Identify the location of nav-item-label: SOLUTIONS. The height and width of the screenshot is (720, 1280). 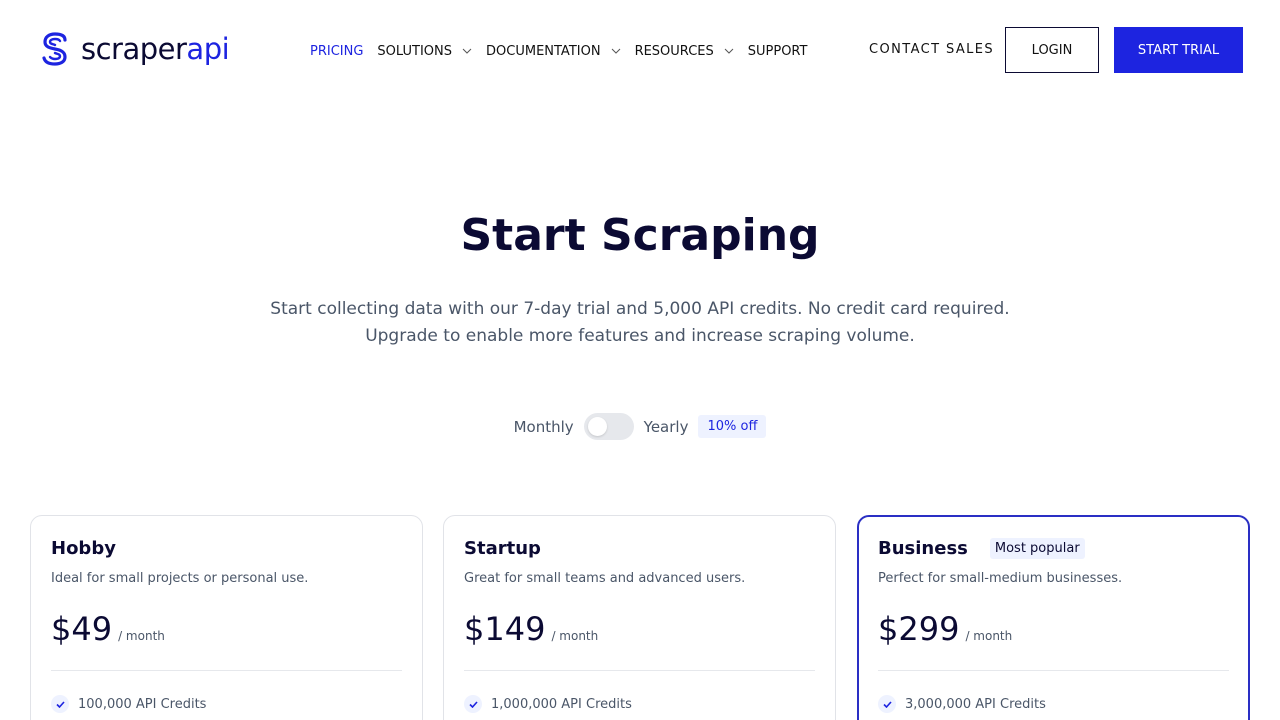
(415, 51).